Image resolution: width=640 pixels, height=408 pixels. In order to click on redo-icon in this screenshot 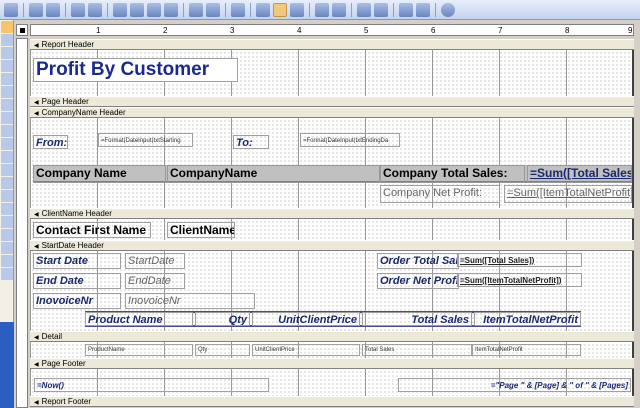, I will do `click(213, 9)`.